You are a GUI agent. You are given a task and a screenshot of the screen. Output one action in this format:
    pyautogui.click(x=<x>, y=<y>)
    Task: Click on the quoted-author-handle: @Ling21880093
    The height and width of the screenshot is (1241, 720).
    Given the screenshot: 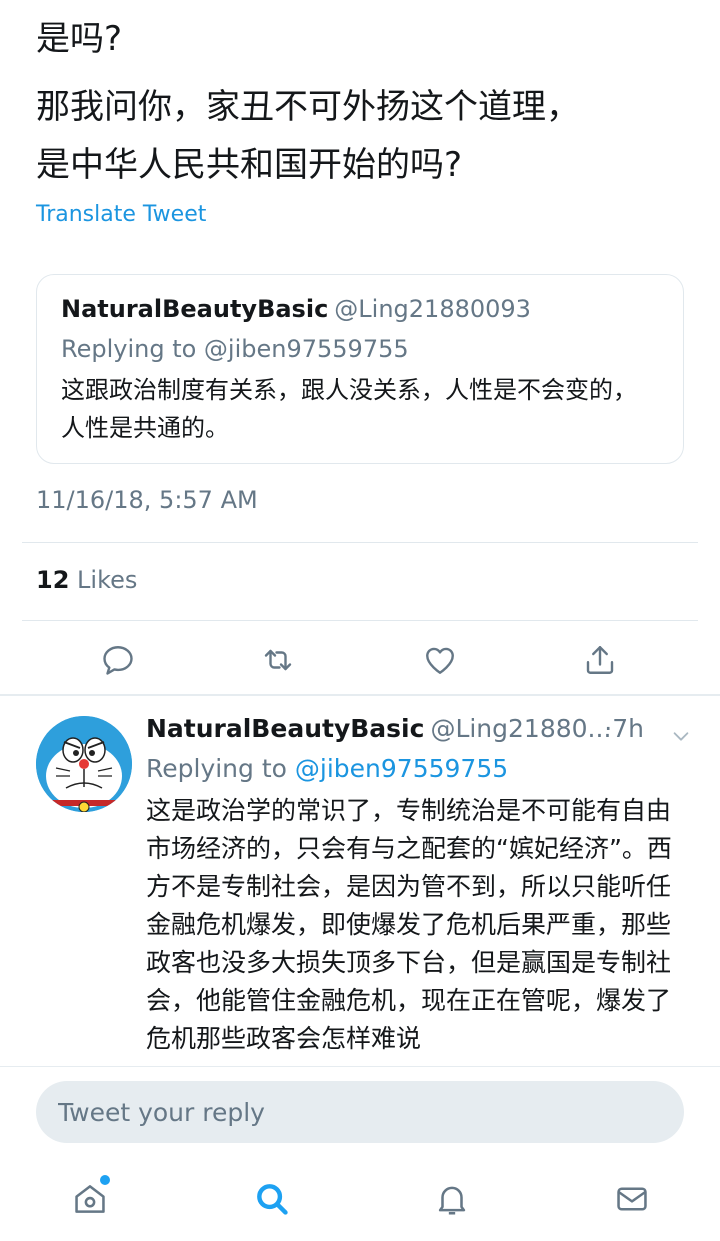 What is the action you would take?
    pyautogui.click(x=432, y=309)
    